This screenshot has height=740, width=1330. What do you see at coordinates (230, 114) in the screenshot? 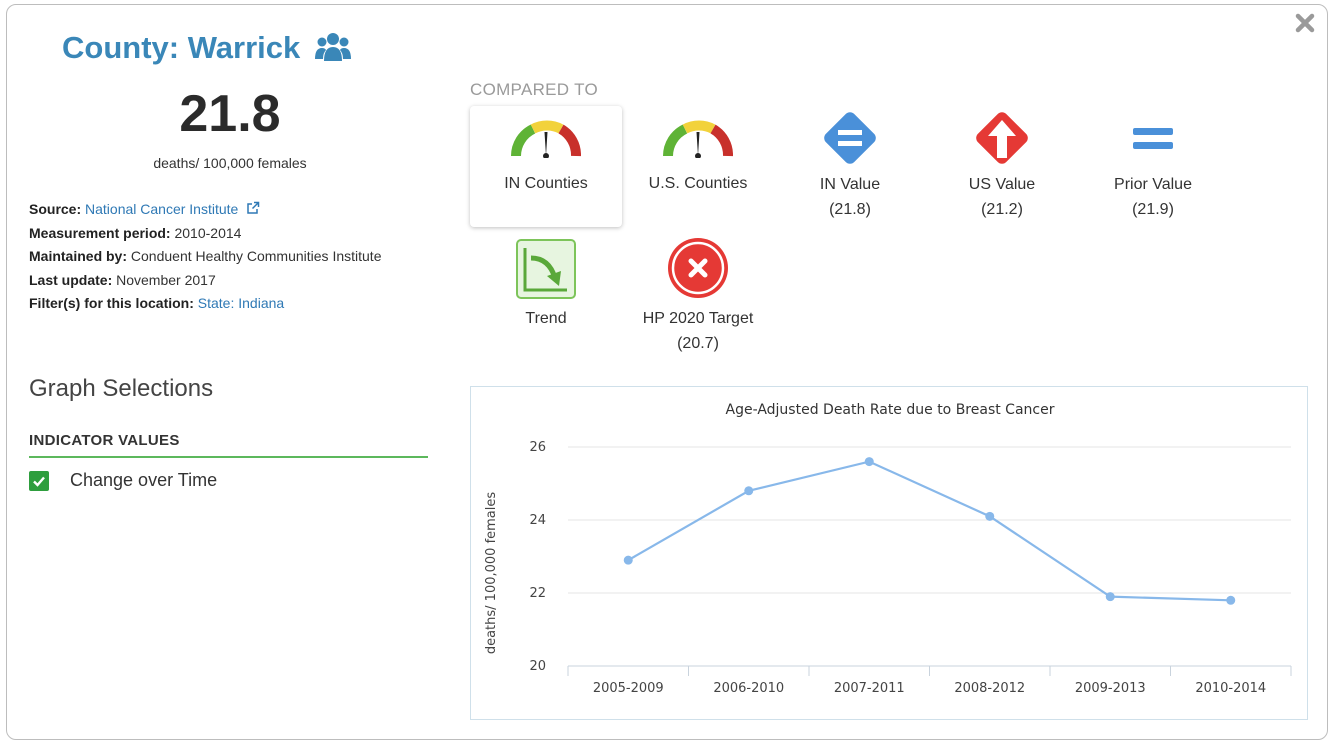
I see `indicator-value: 21.8` at bounding box center [230, 114].